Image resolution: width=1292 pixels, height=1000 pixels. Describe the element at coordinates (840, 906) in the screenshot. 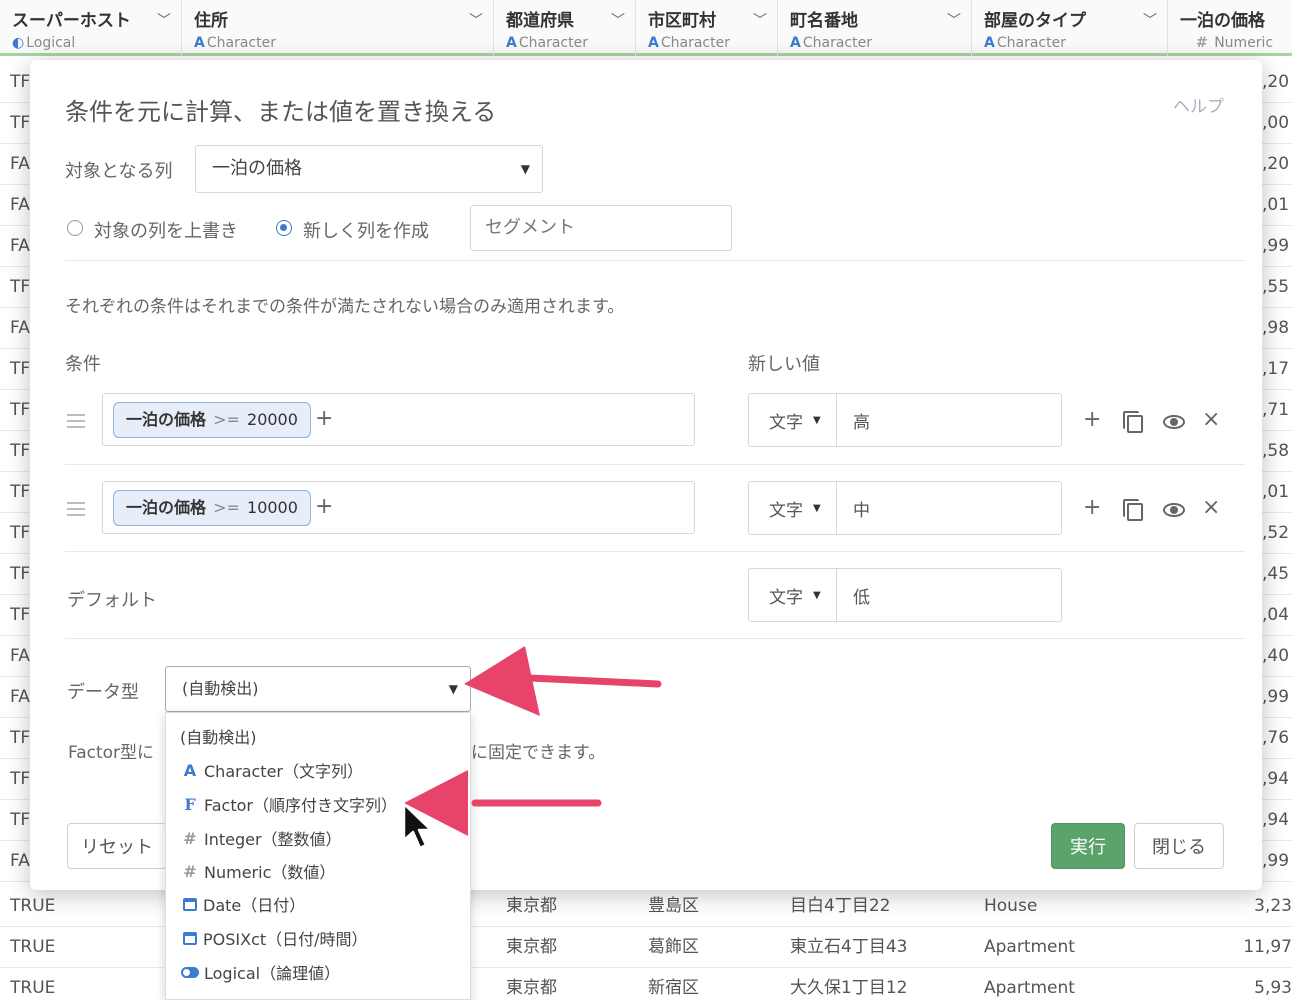

I see `cell-street: 目白4丁目22` at that location.